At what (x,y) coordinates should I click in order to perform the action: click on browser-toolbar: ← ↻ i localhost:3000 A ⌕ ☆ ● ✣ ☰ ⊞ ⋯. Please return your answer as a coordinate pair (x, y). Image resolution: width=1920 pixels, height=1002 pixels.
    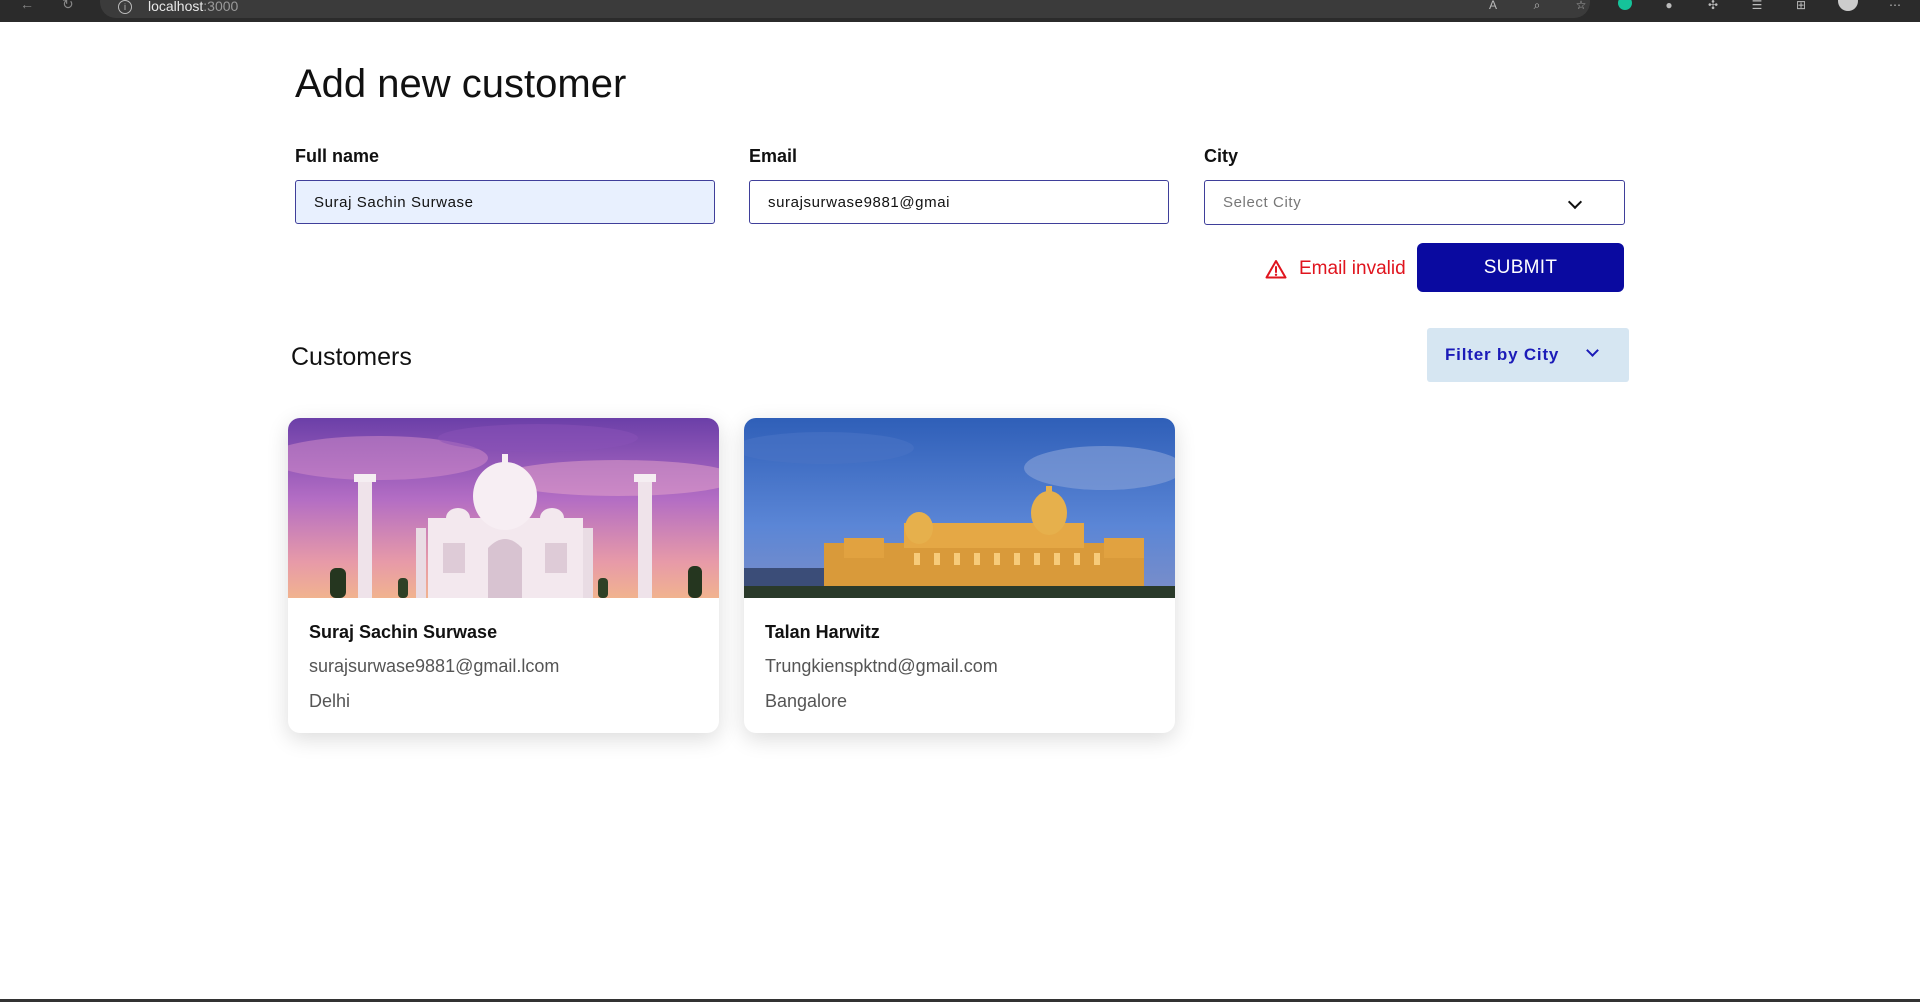
    Looking at the image, I should click on (960, 11).